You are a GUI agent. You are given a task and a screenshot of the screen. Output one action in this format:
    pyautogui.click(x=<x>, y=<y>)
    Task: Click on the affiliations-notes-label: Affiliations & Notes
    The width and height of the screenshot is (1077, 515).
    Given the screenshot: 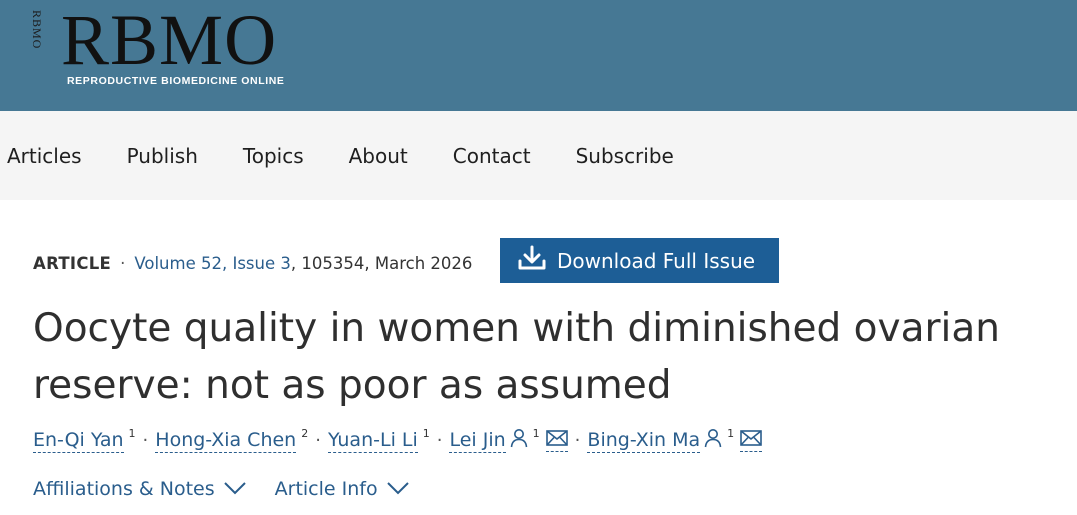 What is the action you would take?
    pyautogui.click(x=124, y=489)
    